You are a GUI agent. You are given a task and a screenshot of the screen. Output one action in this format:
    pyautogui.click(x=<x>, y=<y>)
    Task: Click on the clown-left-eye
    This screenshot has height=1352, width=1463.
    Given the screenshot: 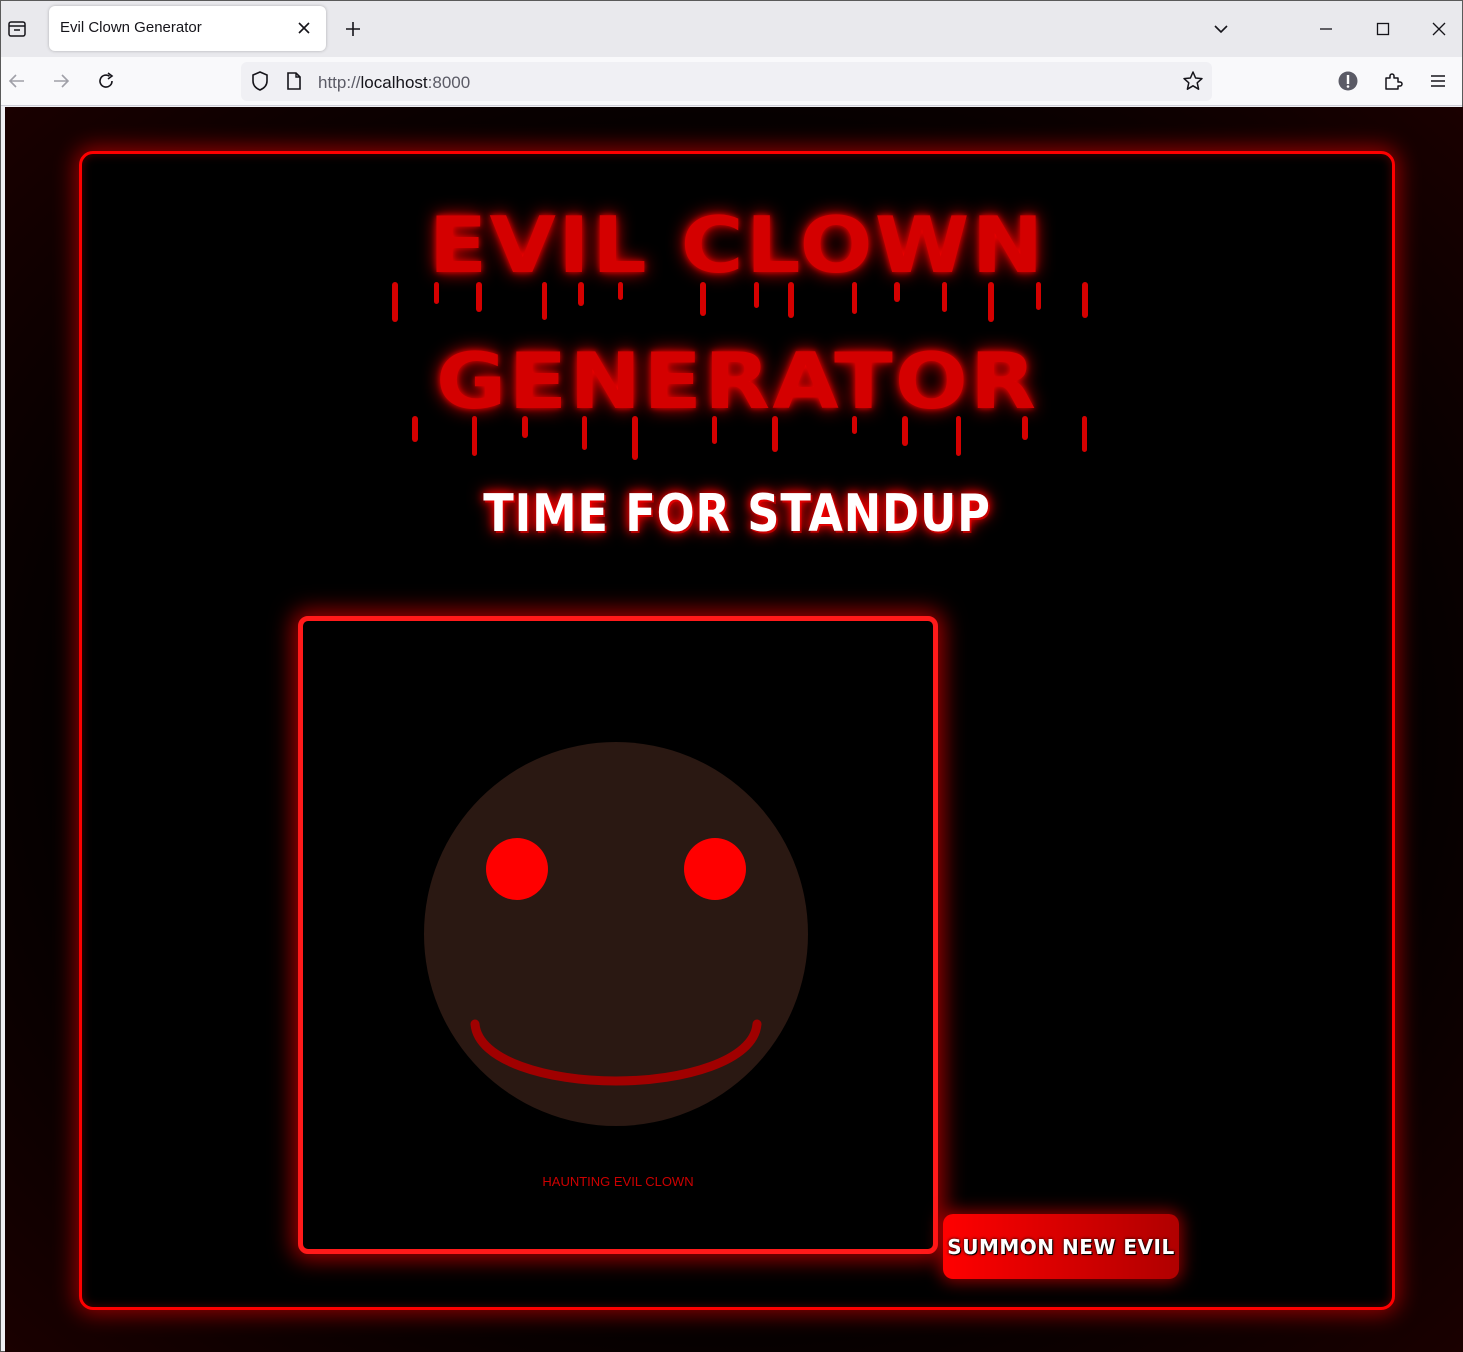 What is the action you would take?
    pyautogui.click(x=517, y=869)
    